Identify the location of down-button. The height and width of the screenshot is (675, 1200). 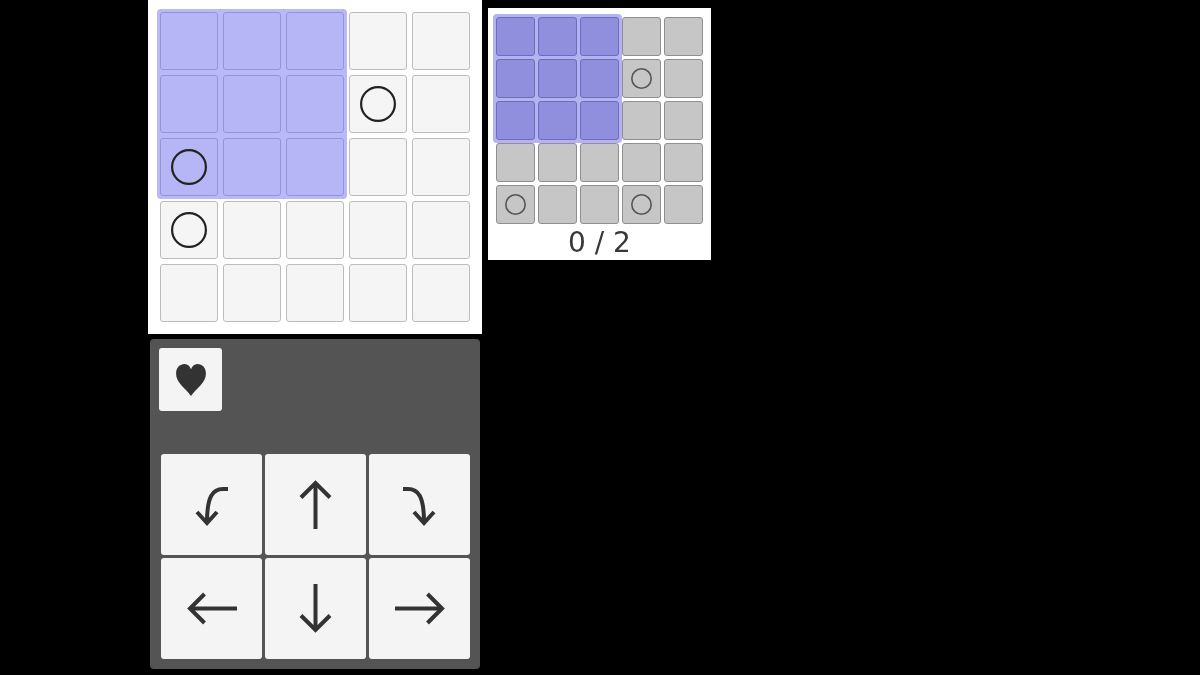
(315, 608).